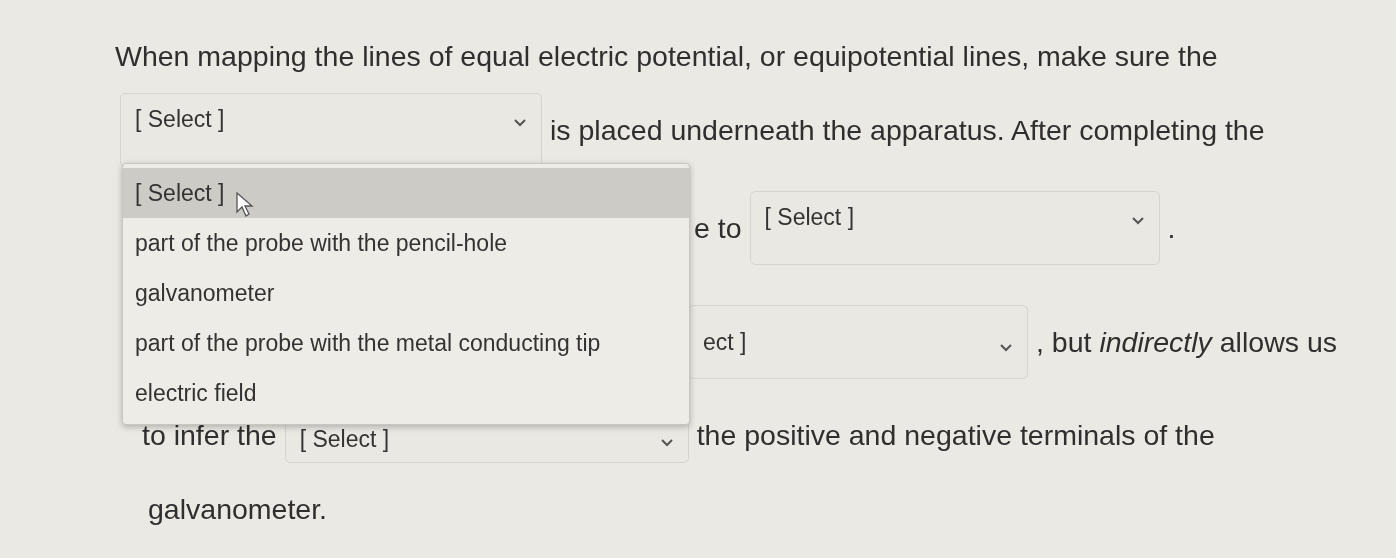 The image size is (1396, 558). I want to click on answer-dropdown: ect ], so click(858, 342).